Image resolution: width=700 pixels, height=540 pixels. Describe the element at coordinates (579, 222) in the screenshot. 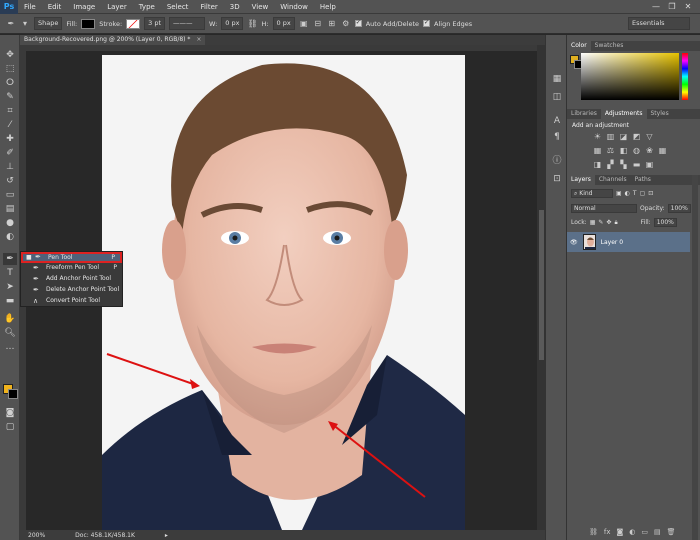

I see `lock-label: Lock:` at that location.